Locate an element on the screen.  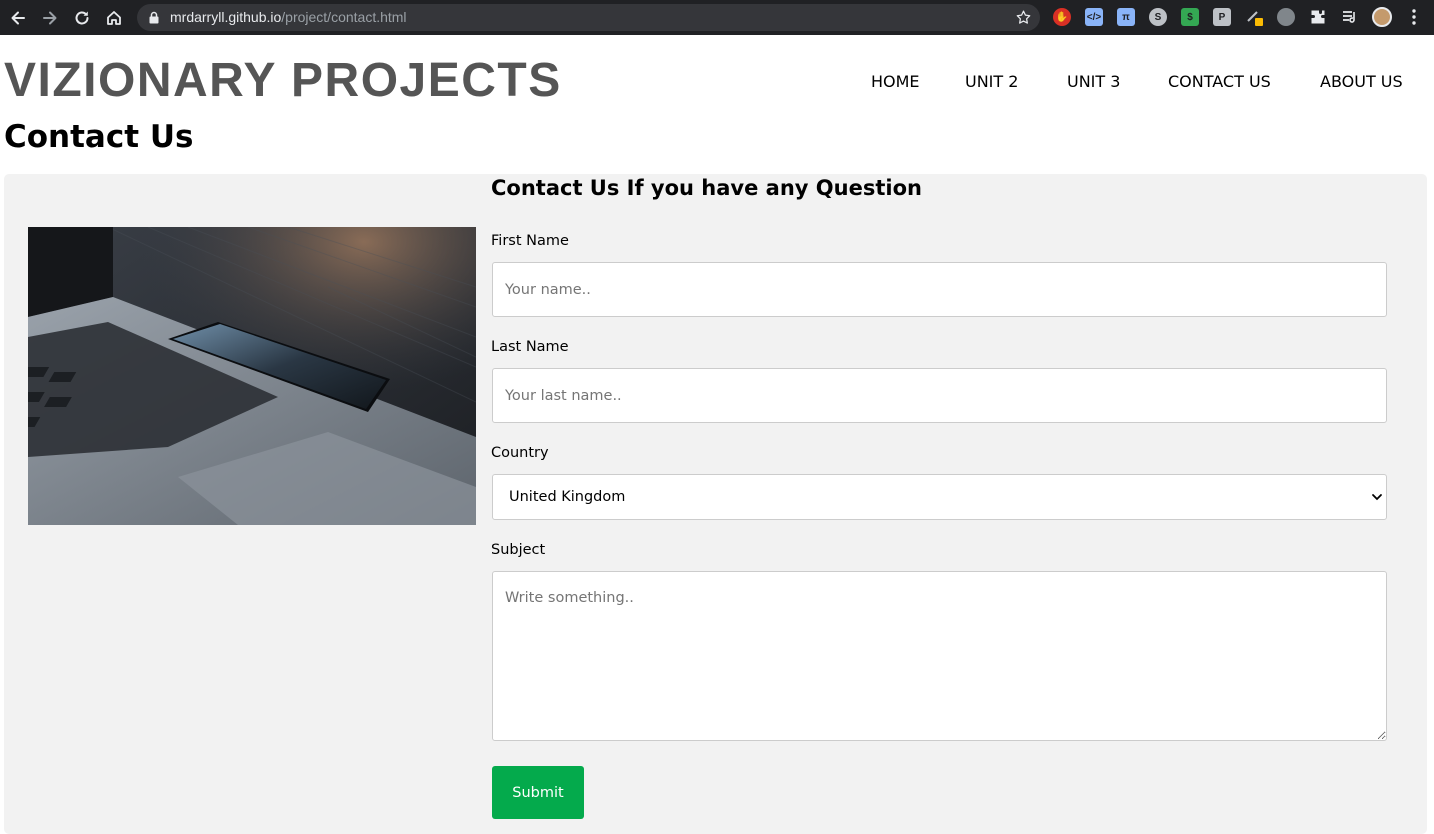
back-icon is located at coordinates (18, 18).